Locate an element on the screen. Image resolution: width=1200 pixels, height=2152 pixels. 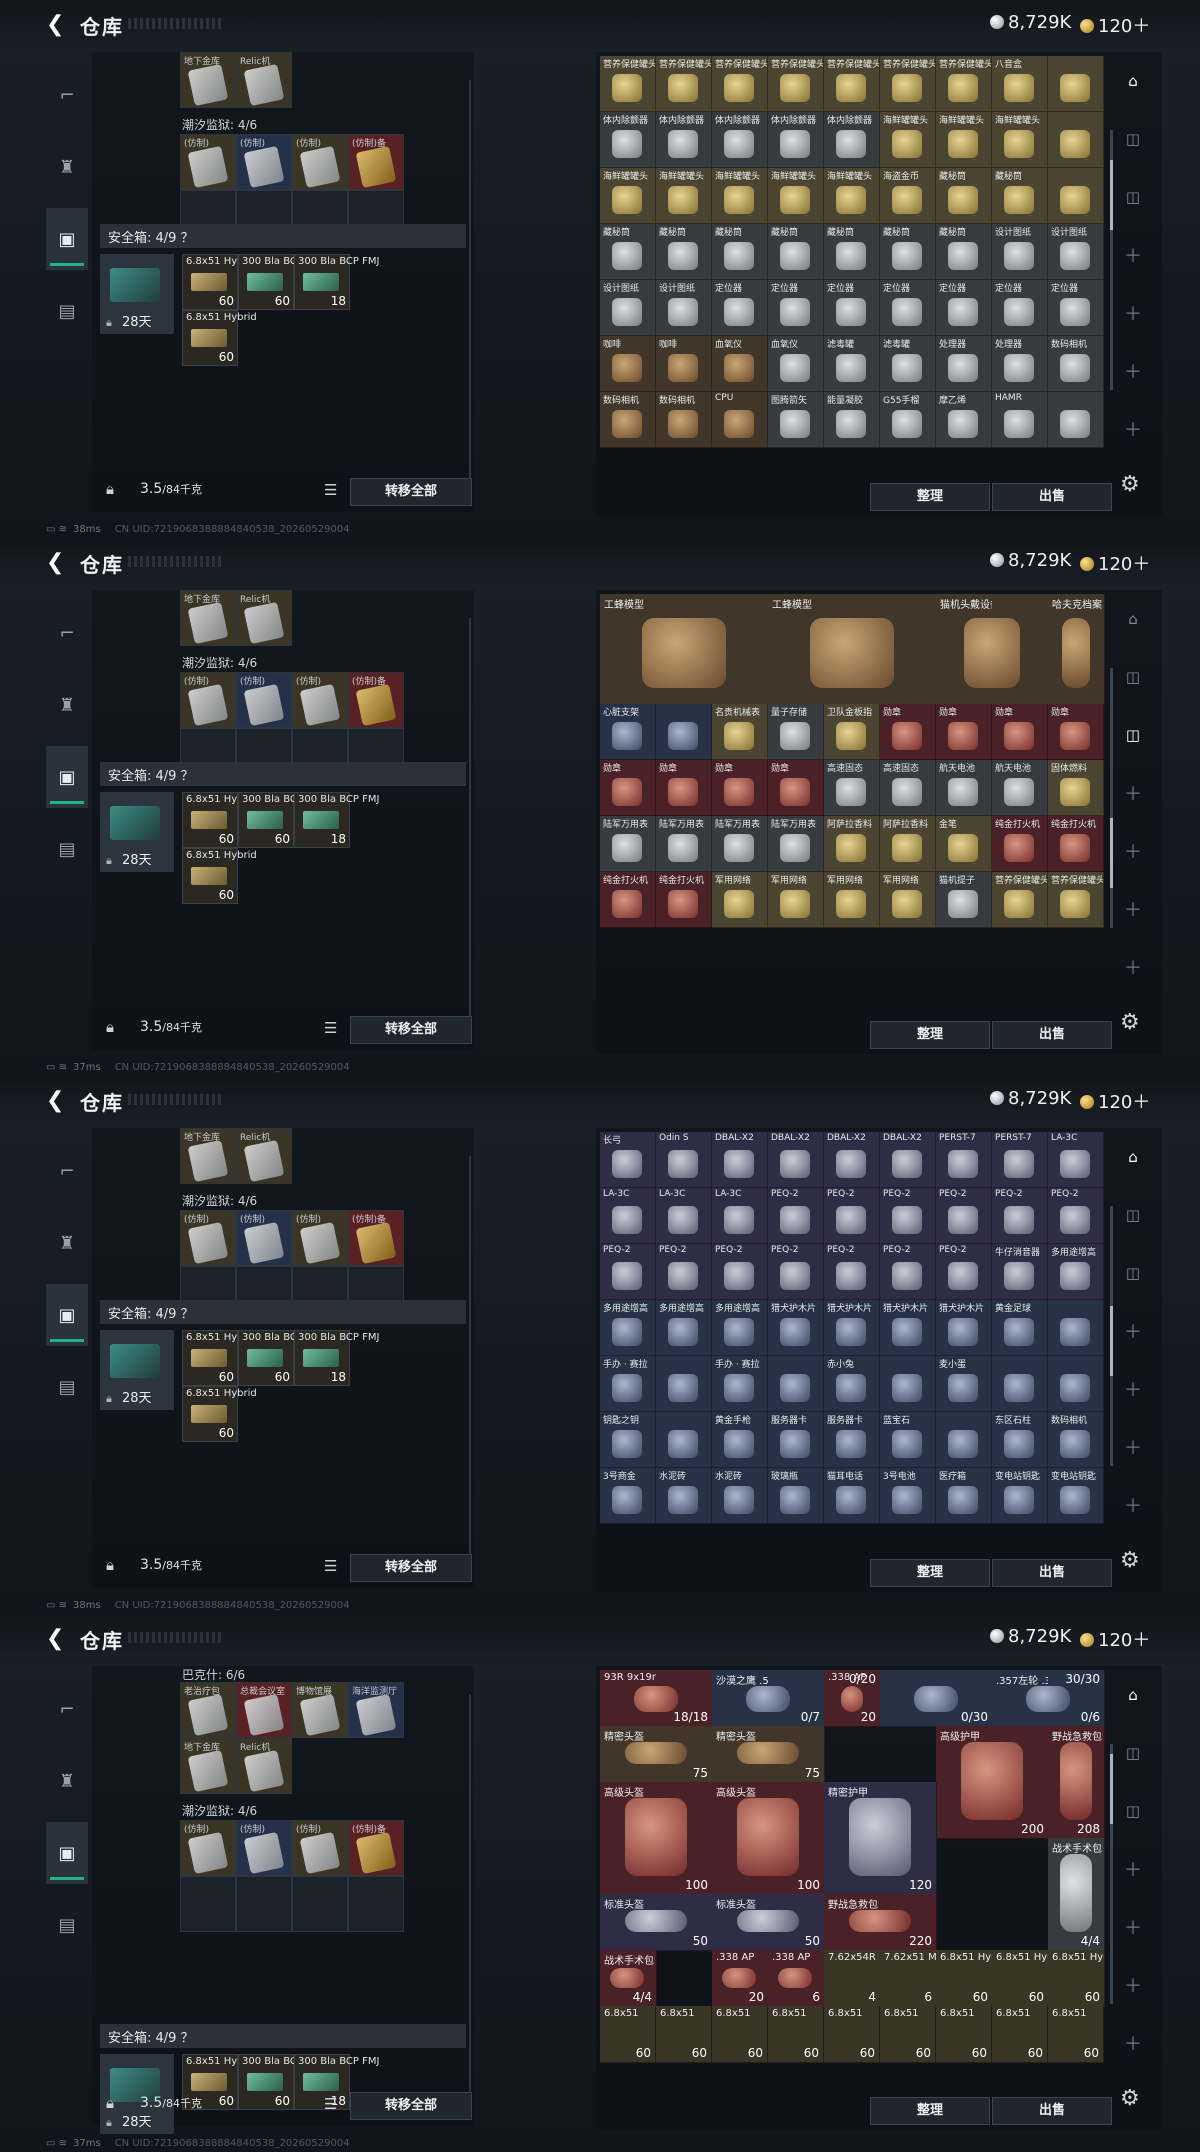
list-icon: ☰ is located at coordinates (330, 490).